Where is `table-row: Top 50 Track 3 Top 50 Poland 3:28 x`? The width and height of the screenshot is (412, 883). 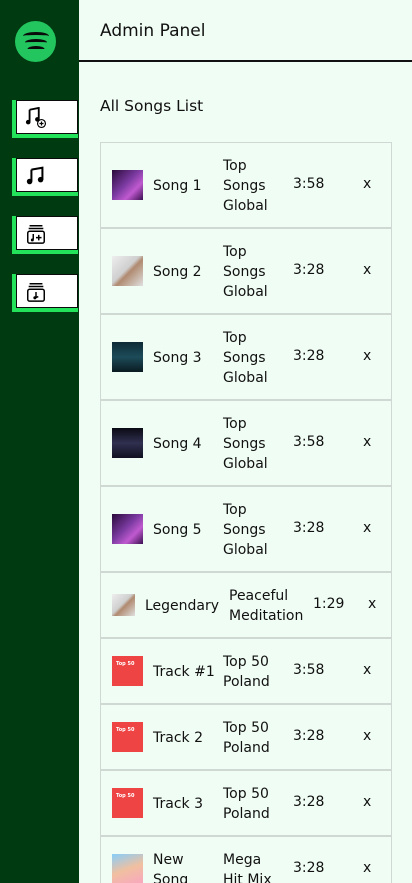
table-row: Top 50 Track 3 Top 50 Poland 3:28 x is located at coordinates (246, 804).